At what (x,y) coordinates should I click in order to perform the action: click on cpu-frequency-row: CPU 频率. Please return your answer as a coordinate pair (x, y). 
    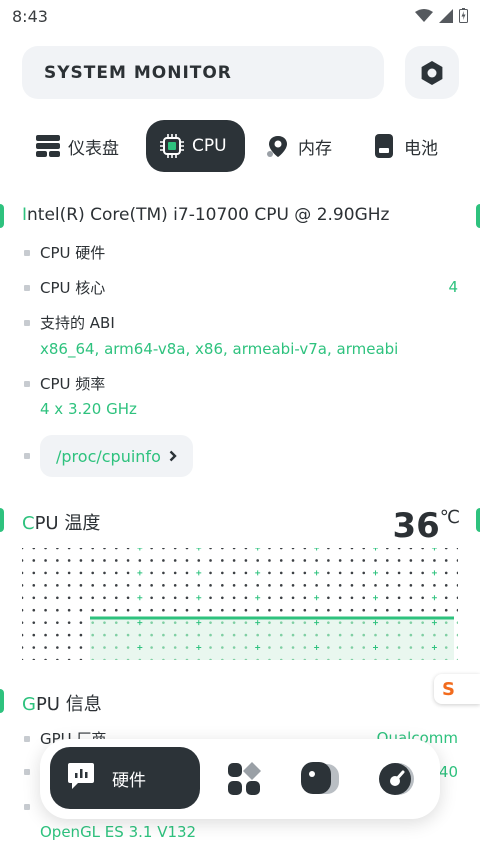
    Looking at the image, I should click on (64, 383).